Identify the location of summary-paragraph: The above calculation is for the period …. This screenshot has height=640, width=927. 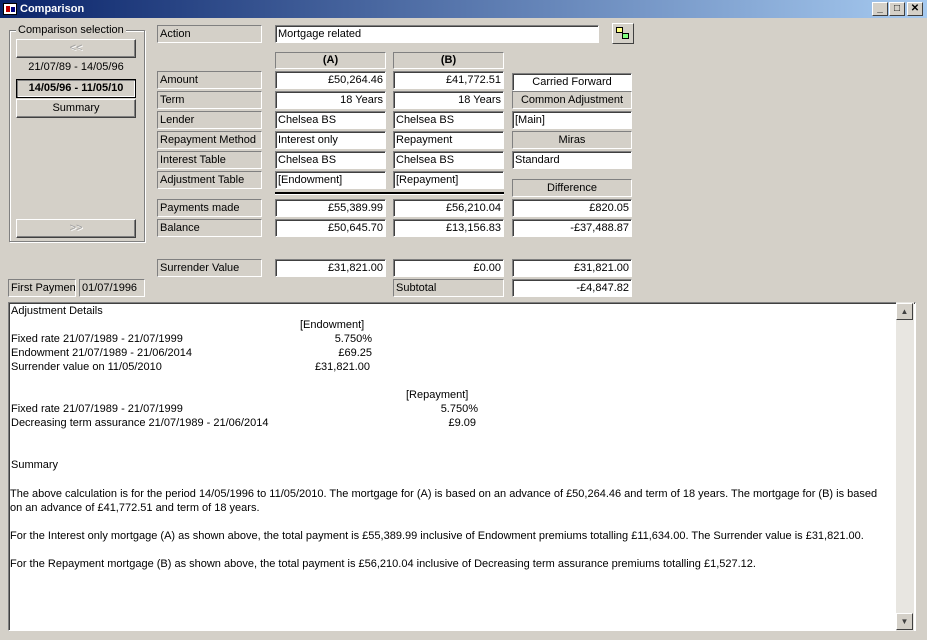
(444, 501).